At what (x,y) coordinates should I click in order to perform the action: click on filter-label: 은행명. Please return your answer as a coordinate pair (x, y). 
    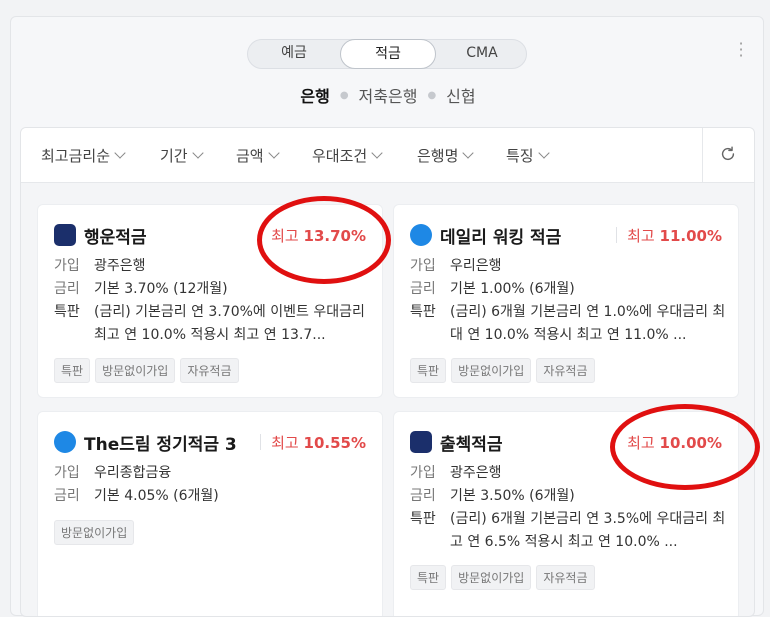
    Looking at the image, I should click on (438, 156).